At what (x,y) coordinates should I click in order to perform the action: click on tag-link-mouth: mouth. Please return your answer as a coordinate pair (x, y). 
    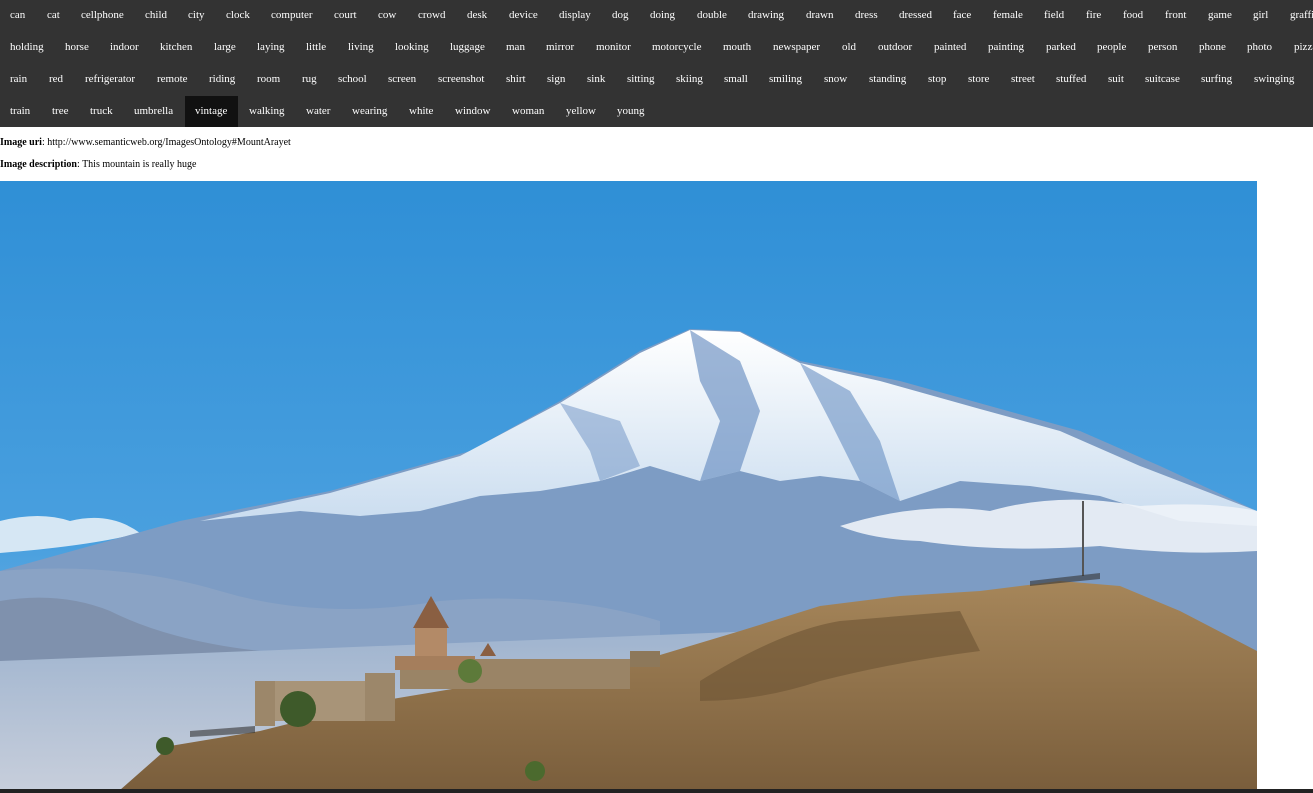
    Looking at the image, I should click on (737, 48).